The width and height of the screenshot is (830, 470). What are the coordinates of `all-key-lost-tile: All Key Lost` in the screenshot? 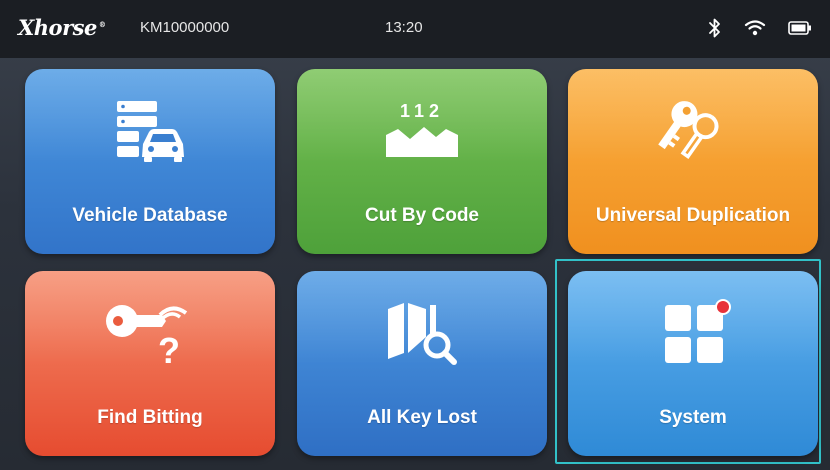 It's located at (422, 363).